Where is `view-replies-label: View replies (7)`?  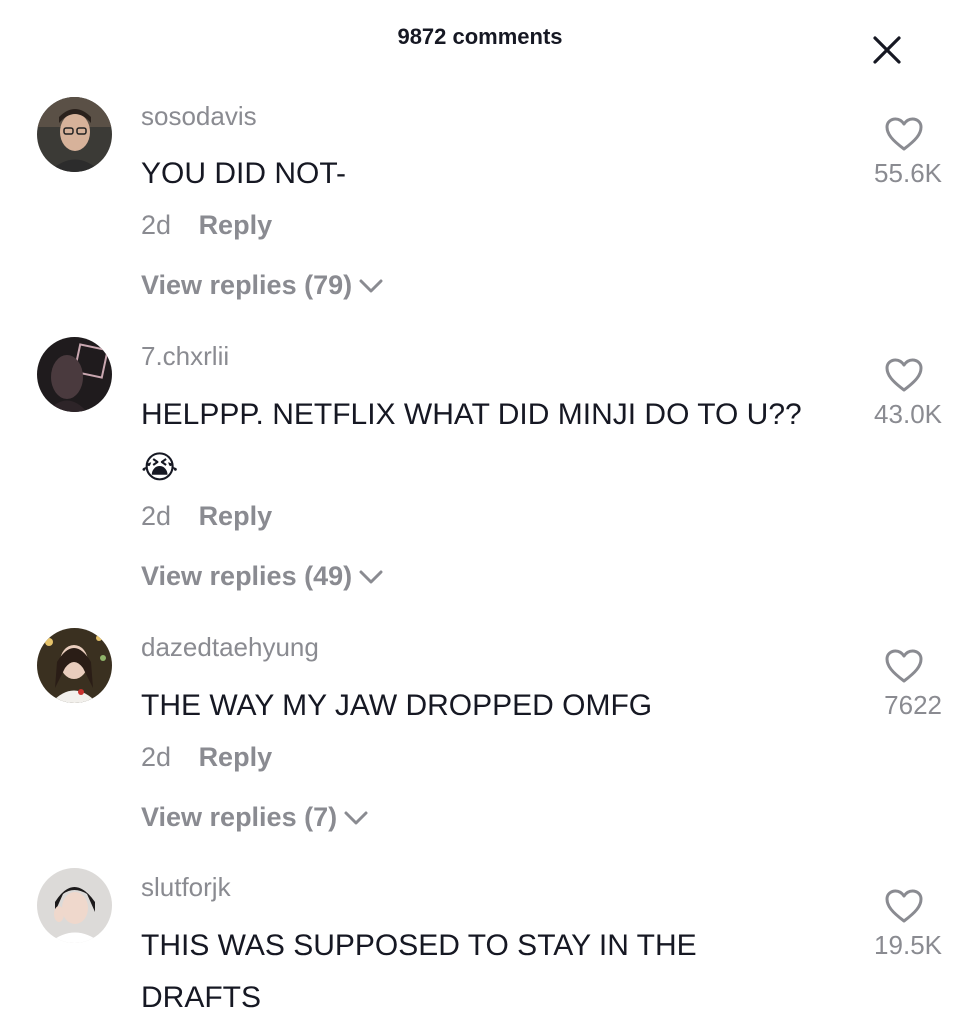 view-replies-label: View replies (7) is located at coordinates (239, 817).